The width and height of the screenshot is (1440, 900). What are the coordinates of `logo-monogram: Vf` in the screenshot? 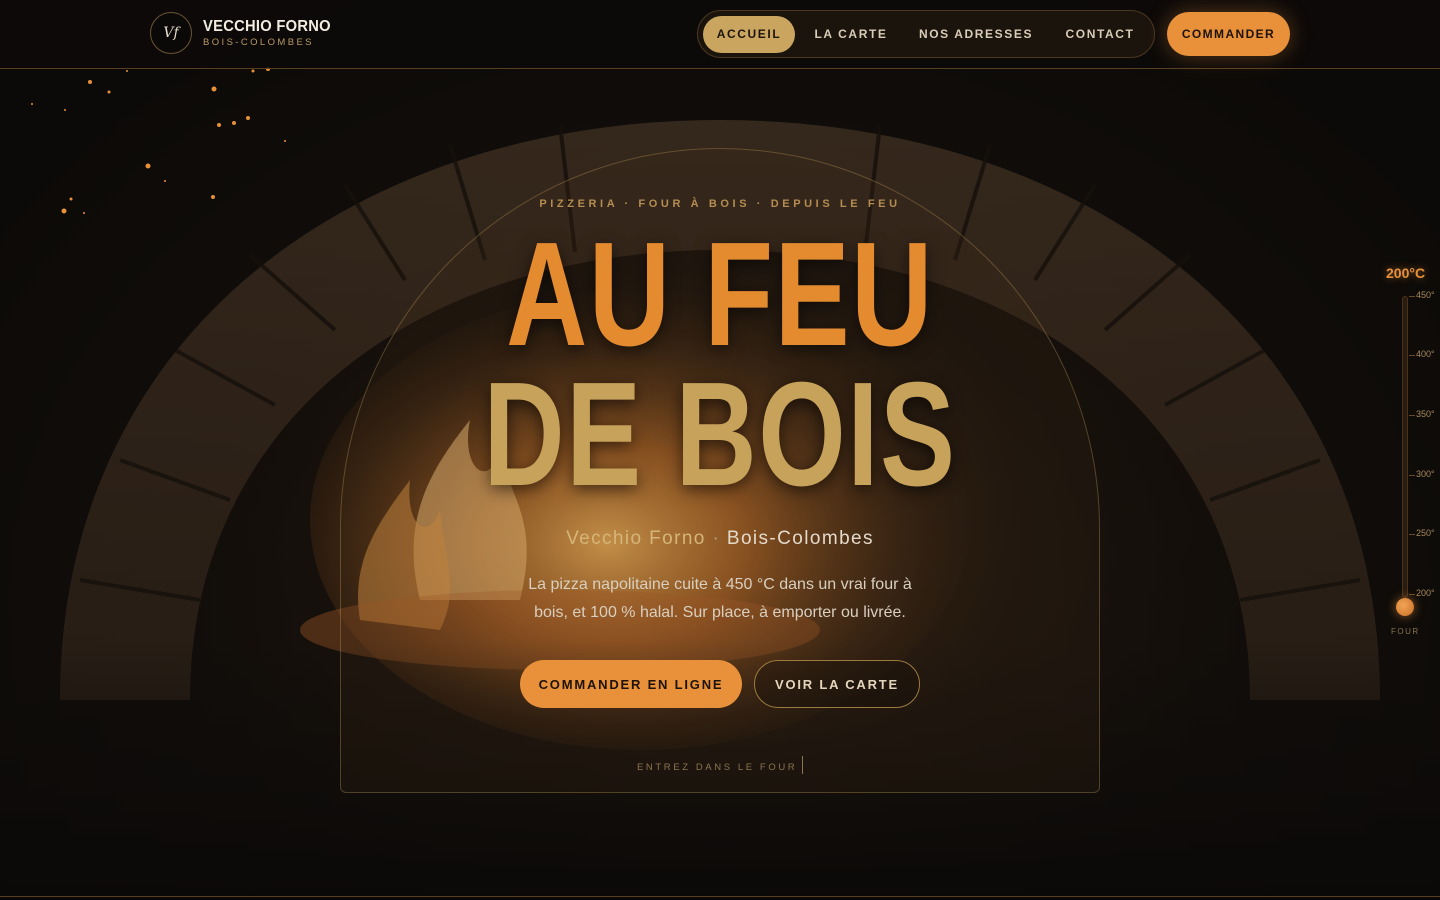 It's located at (171, 33).